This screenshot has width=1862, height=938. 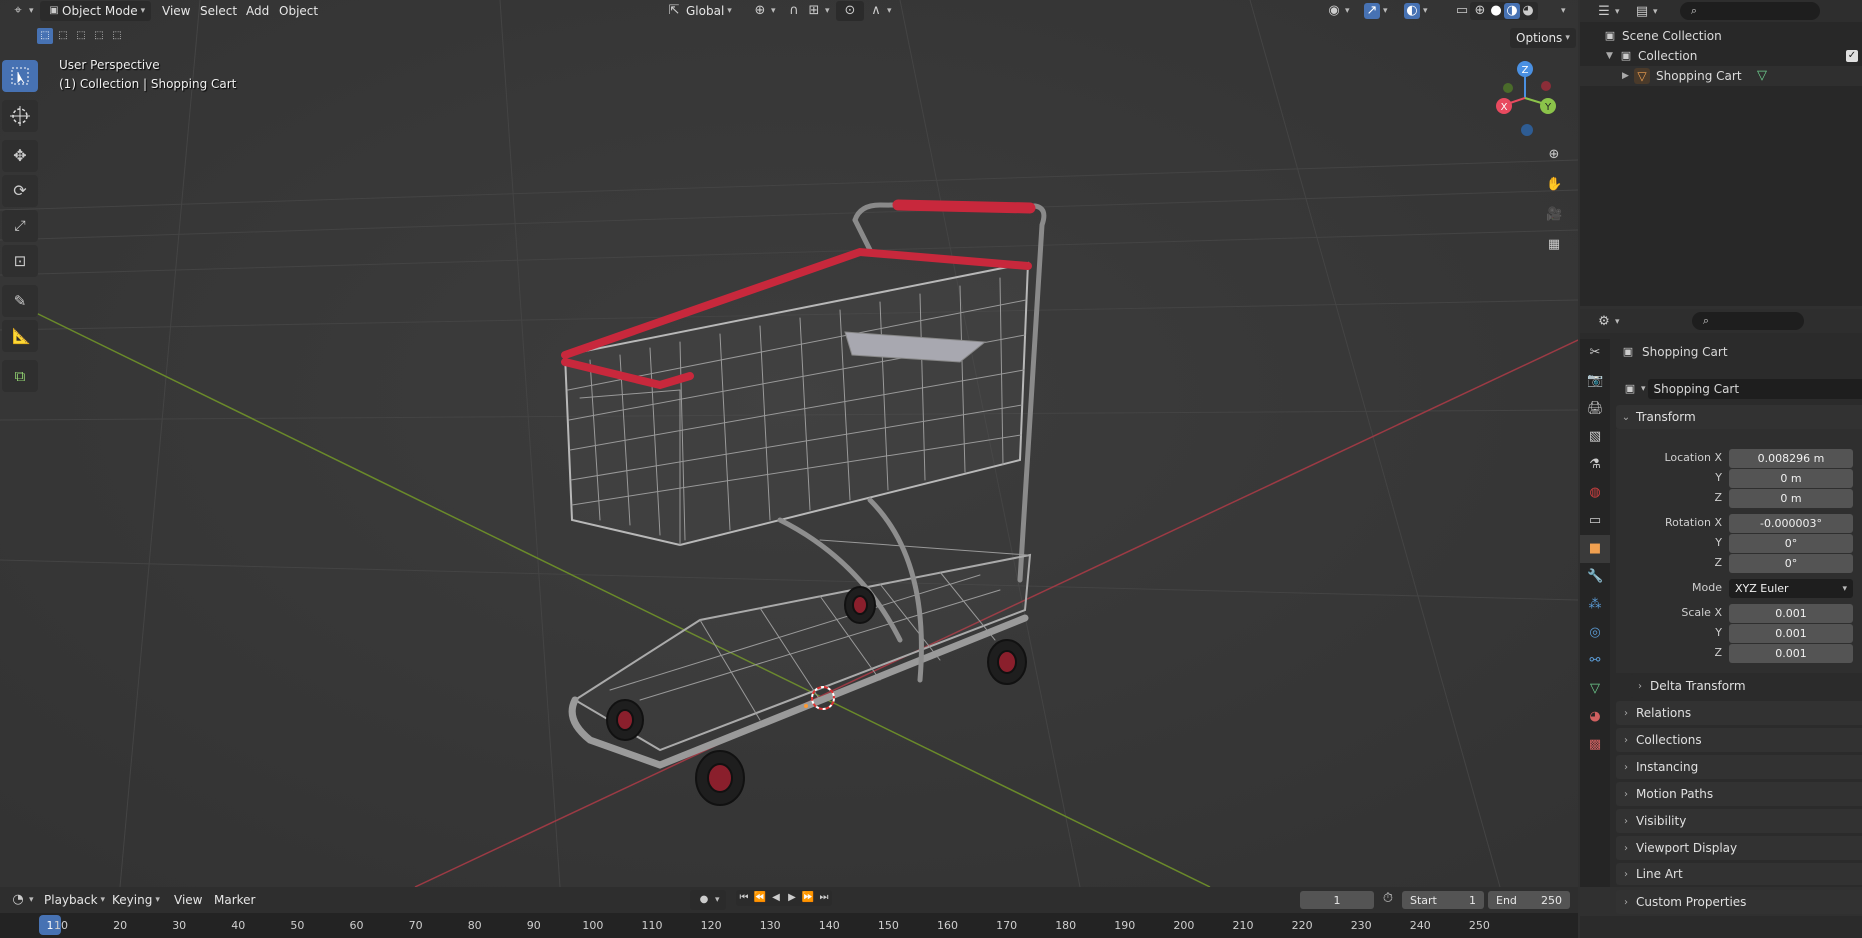 I want to click on tab-texture: ▩, so click(x=1595, y=745).